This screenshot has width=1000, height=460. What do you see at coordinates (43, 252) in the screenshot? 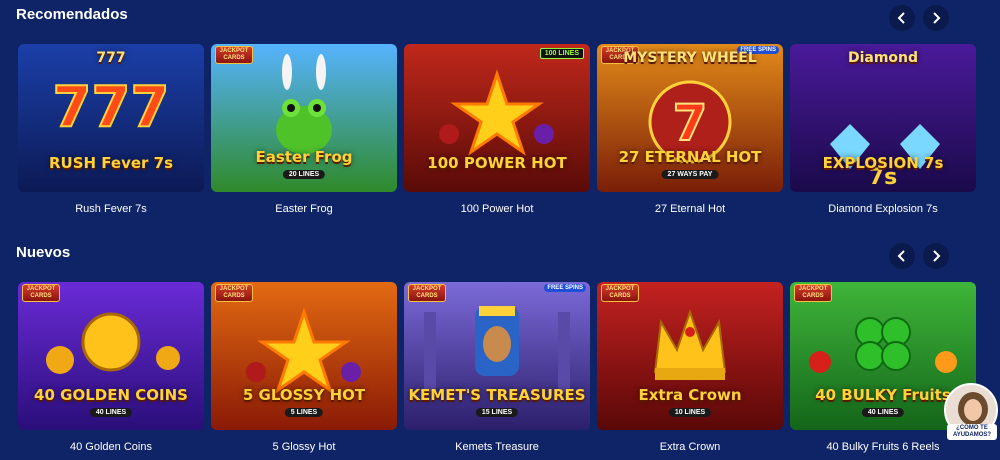
I see `section-title: Nuevos` at bounding box center [43, 252].